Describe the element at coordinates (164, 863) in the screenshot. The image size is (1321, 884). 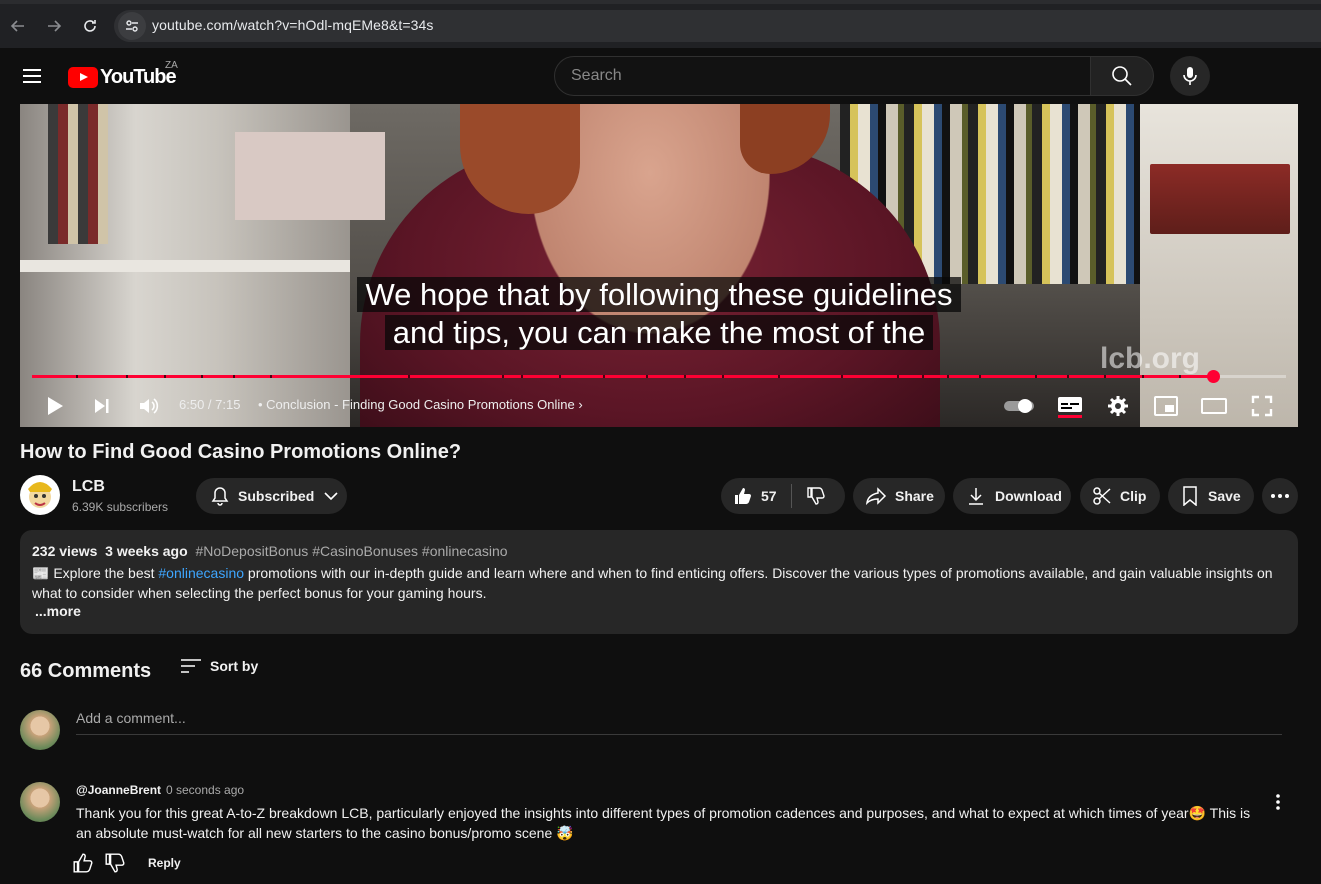
I see `reply-button: Reply` at that location.